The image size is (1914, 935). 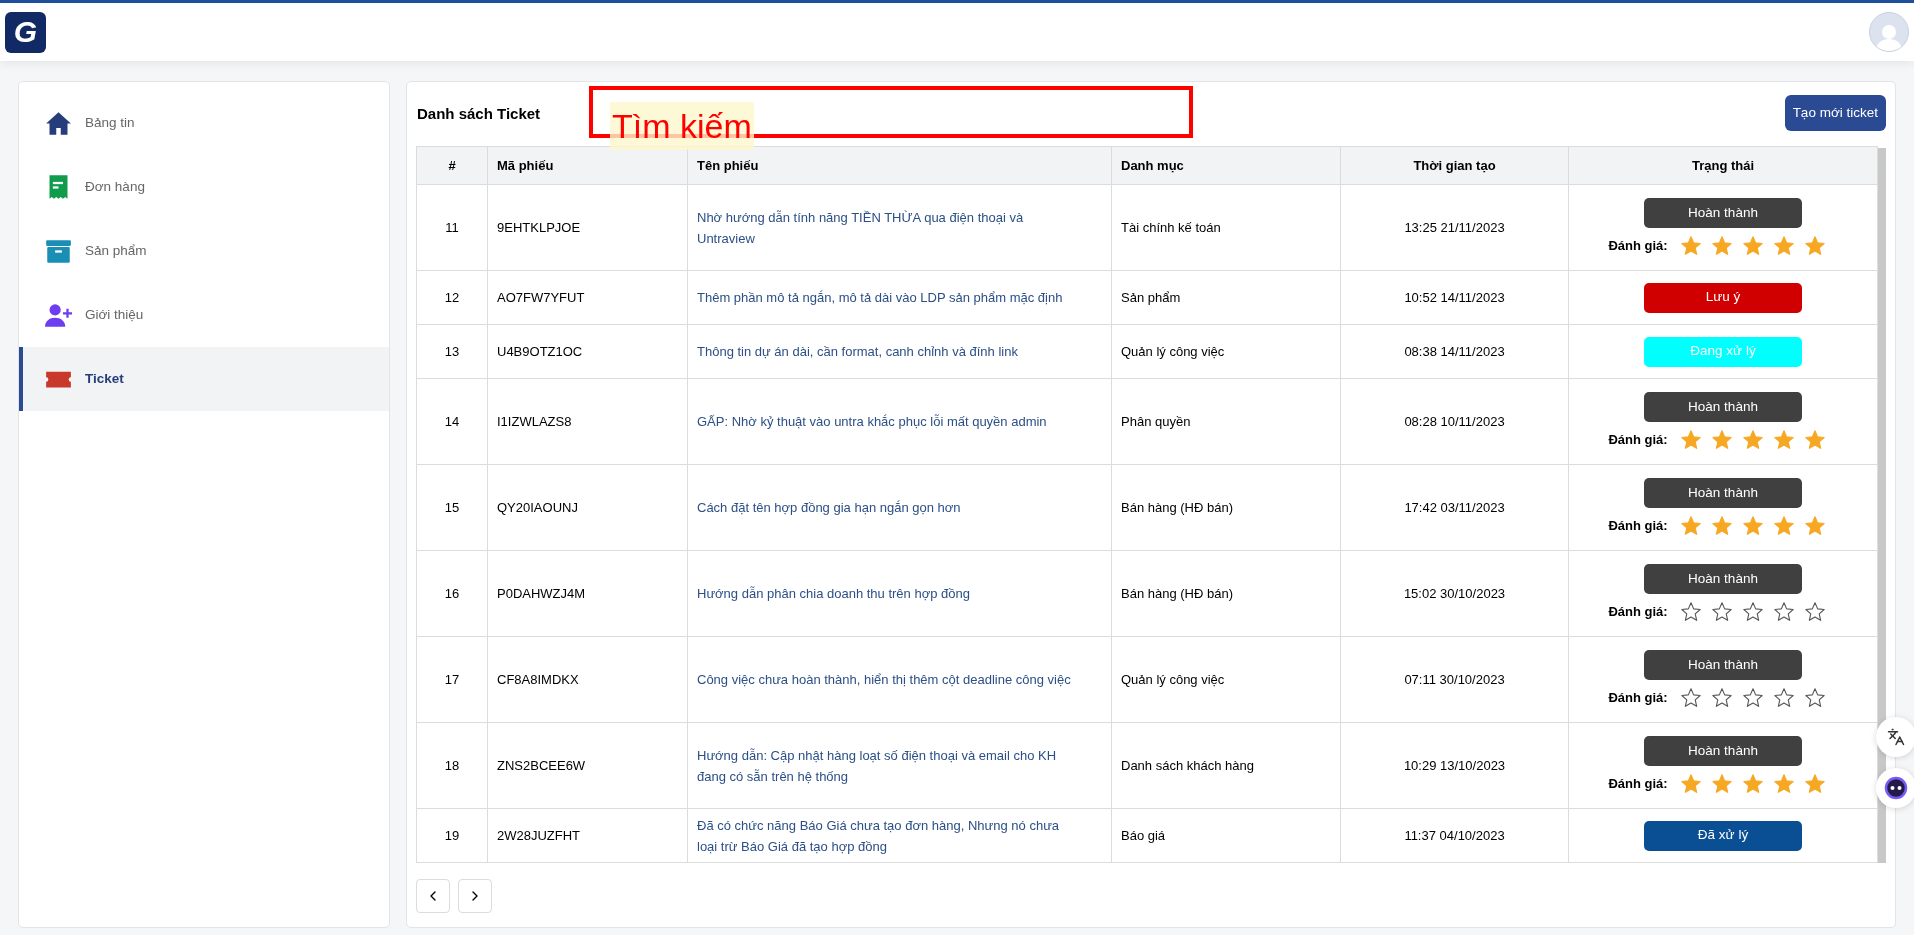 I want to click on column-header: Danh mục, so click(x=1226, y=165).